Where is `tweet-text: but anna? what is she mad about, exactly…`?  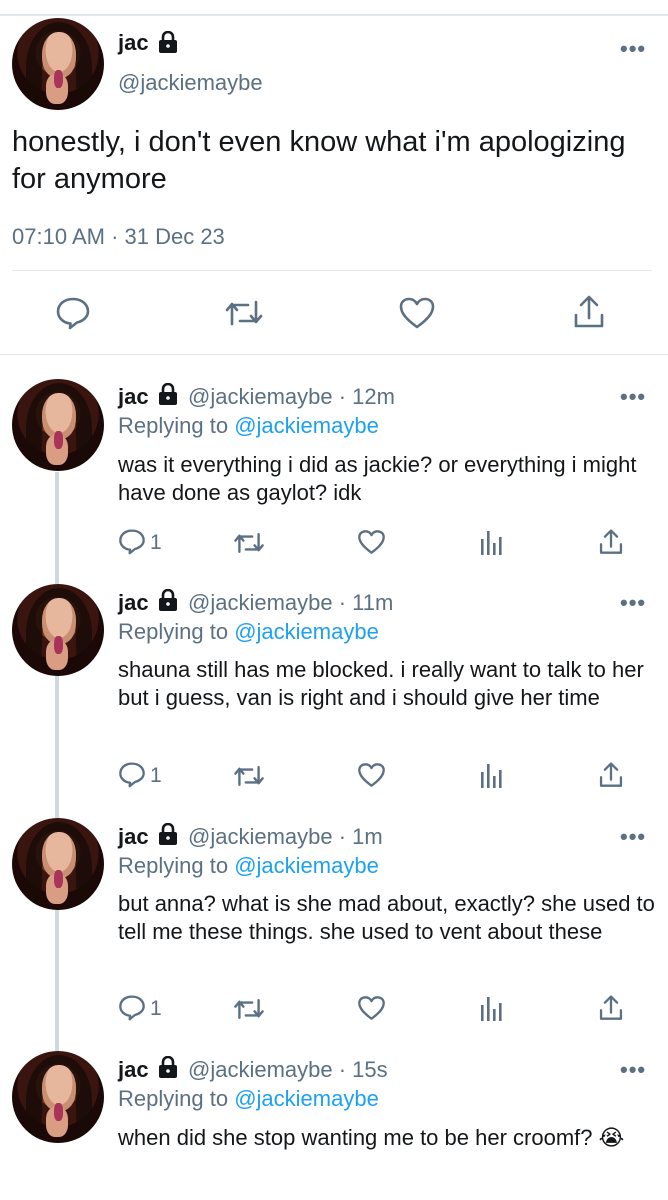 tweet-text: but anna? what is she mad about, exactly… is located at coordinates (386, 917).